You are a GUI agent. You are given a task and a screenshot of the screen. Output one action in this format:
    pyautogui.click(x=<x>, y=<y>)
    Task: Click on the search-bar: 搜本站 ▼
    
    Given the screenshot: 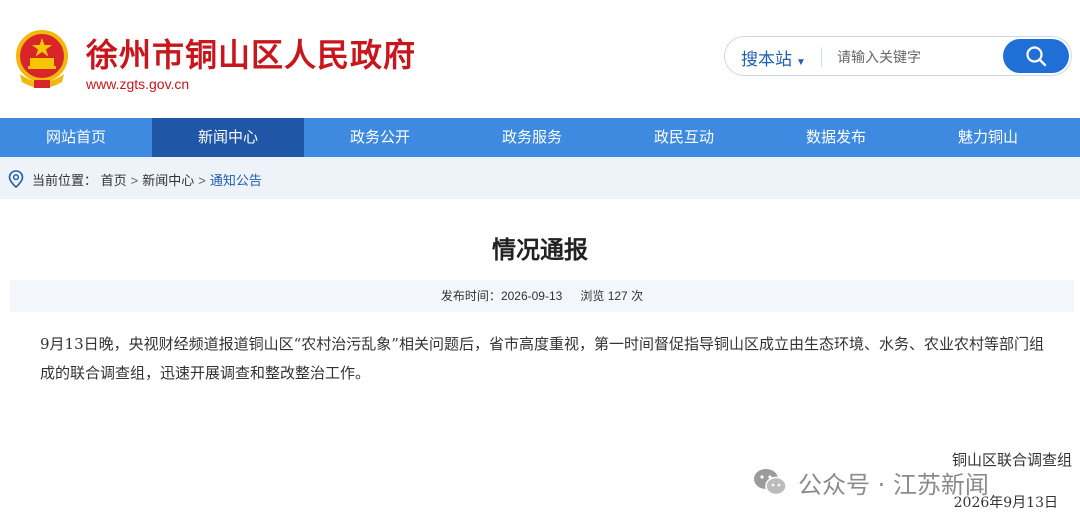 What is the action you would take?
    pyautogui.click(x=898, y=56)
    